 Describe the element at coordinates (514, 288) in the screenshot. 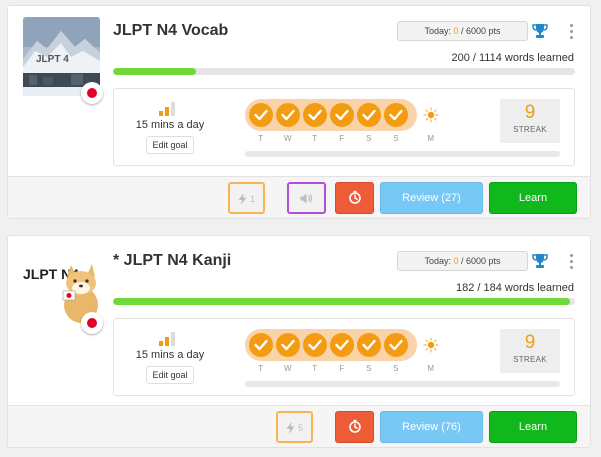

I see `words-learned: 182 / 184 words learned` at that location.